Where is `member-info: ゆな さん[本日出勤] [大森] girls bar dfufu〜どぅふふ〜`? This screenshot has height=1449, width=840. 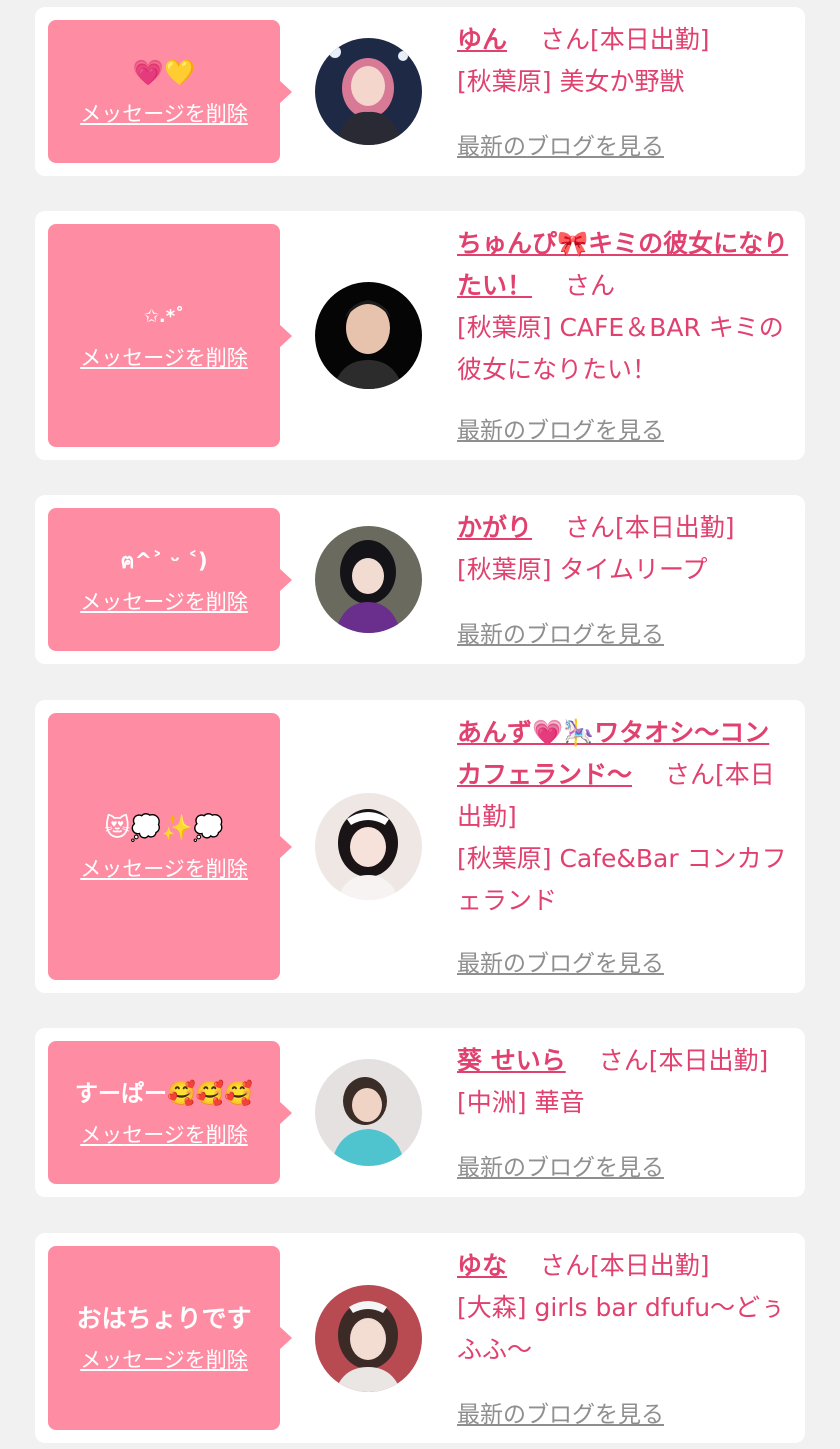 member-info: ゆな さん[本日出勤] [大森] girls bar dfufu〜どぅふふ〜 is located at coordinates (624, 1308).